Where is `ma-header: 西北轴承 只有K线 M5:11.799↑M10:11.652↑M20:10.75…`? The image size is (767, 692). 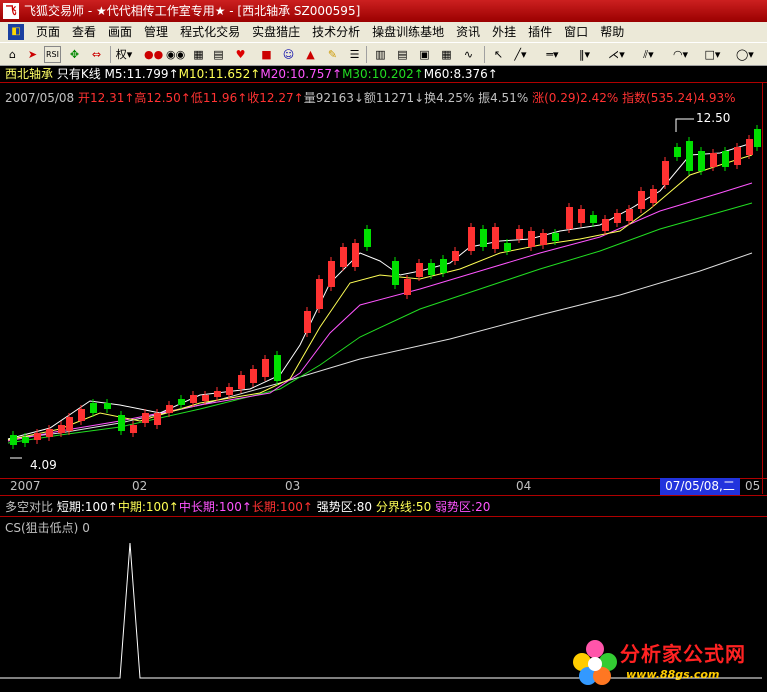 ma-header: 西北轴承 只有K线 M5:11.799↑M10:11.652↑M20:10.75… is located at coordinates (251, 74).